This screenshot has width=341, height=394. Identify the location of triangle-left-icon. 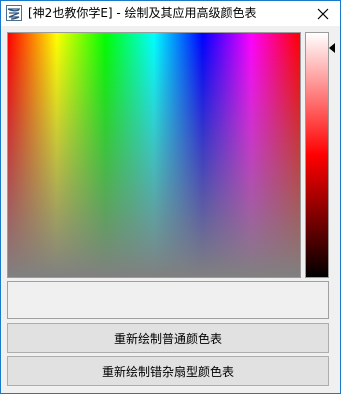
(332, 48).